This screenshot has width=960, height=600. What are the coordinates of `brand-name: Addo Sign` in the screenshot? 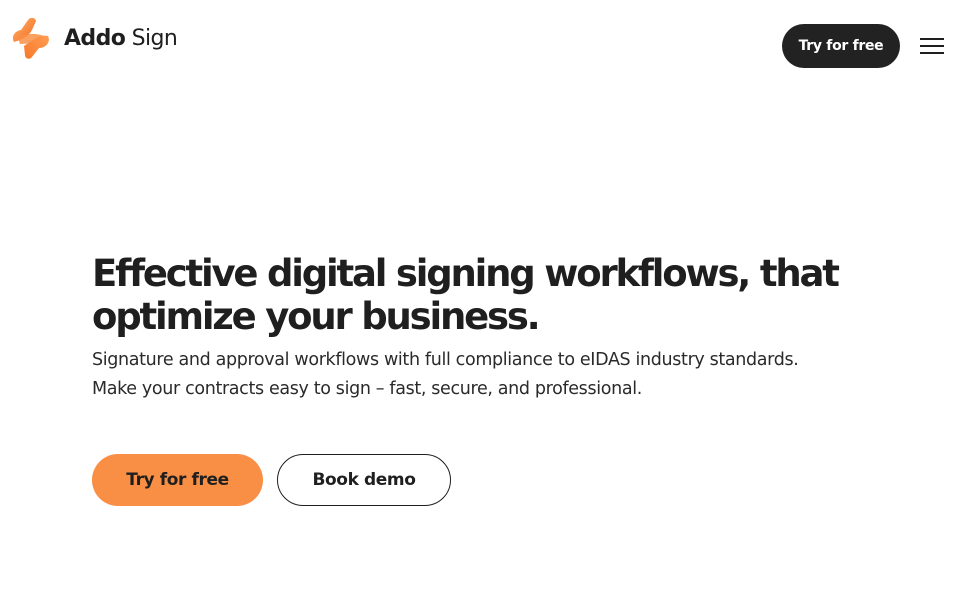 It's located at (121, 38).